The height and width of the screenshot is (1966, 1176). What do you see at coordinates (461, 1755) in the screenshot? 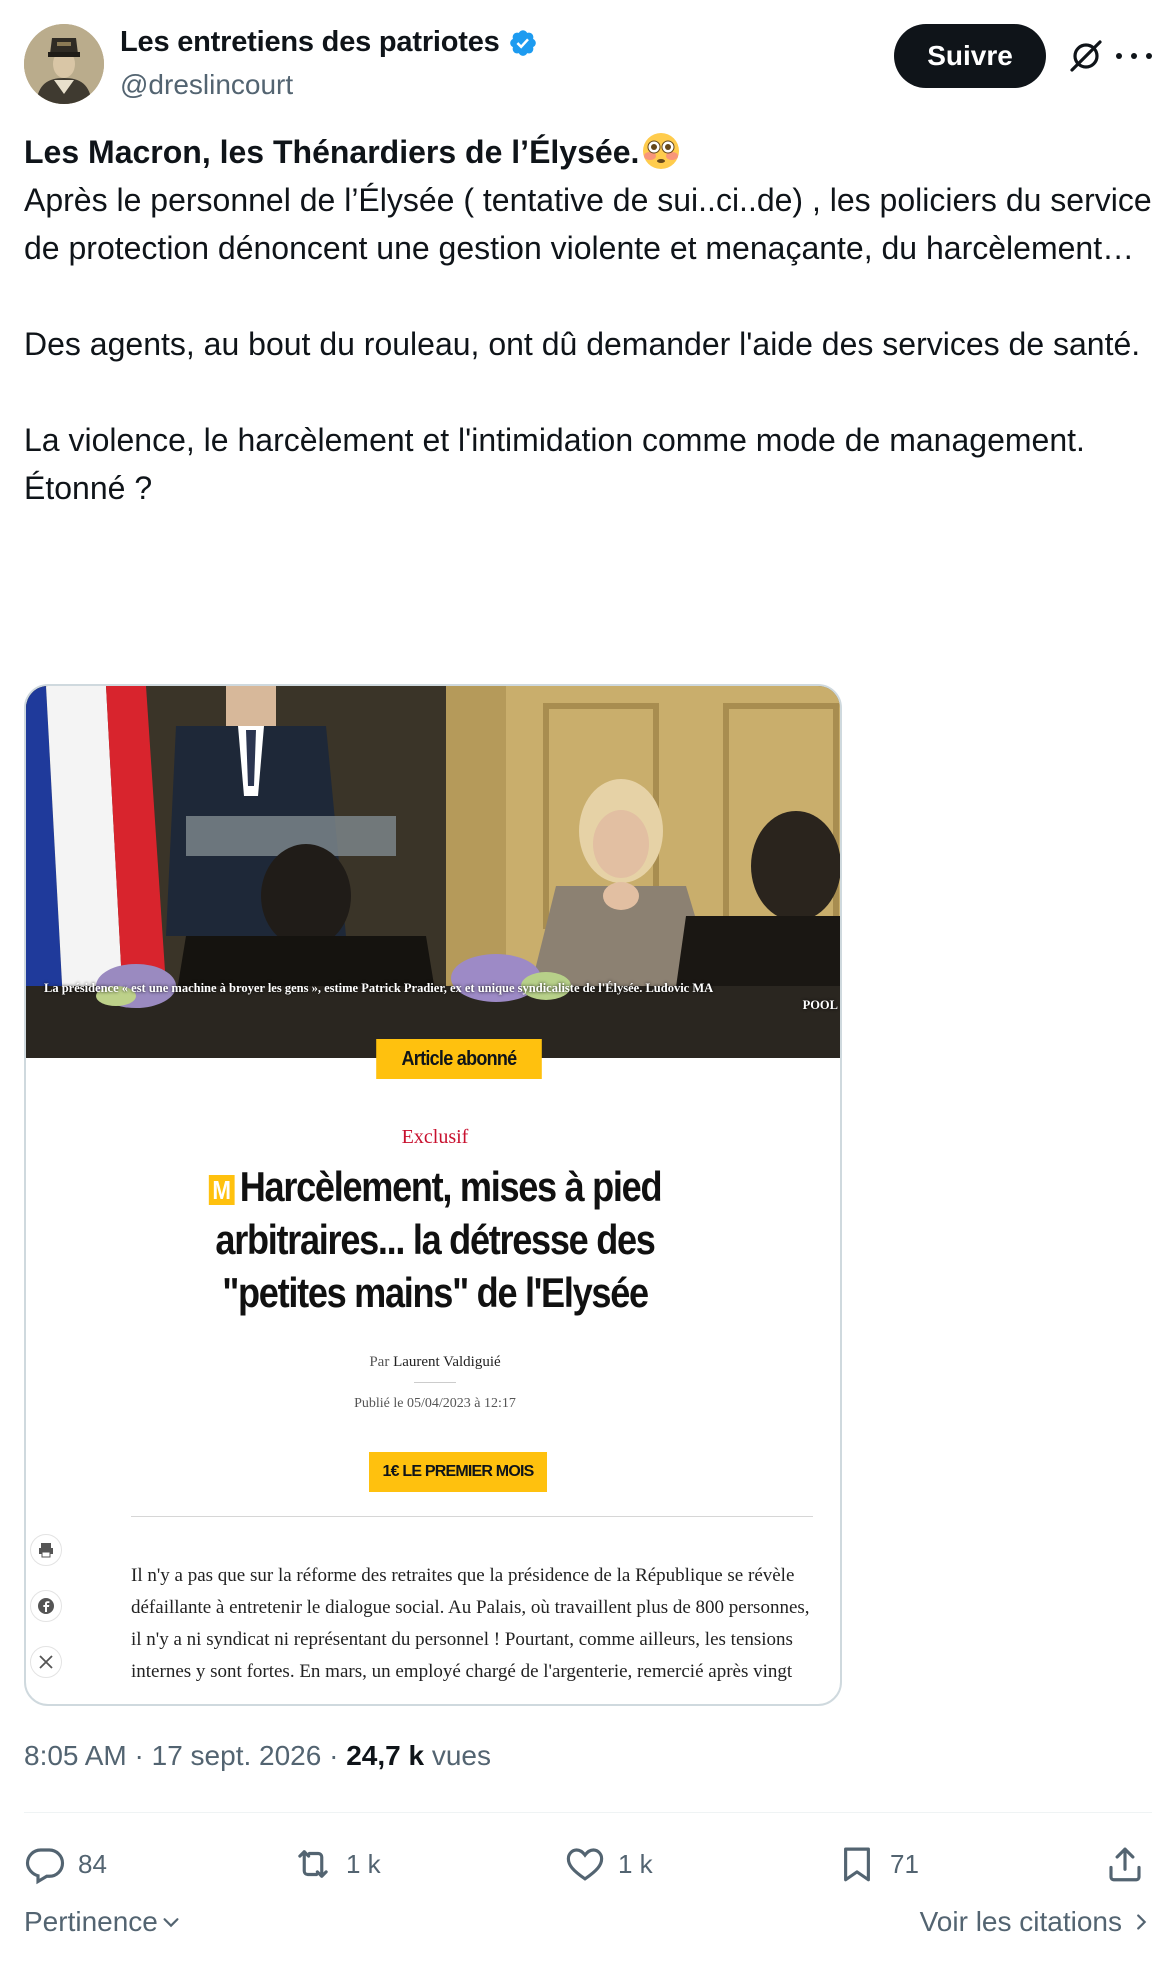
I see `views-label: vues` at bounding box center [461, 1755].